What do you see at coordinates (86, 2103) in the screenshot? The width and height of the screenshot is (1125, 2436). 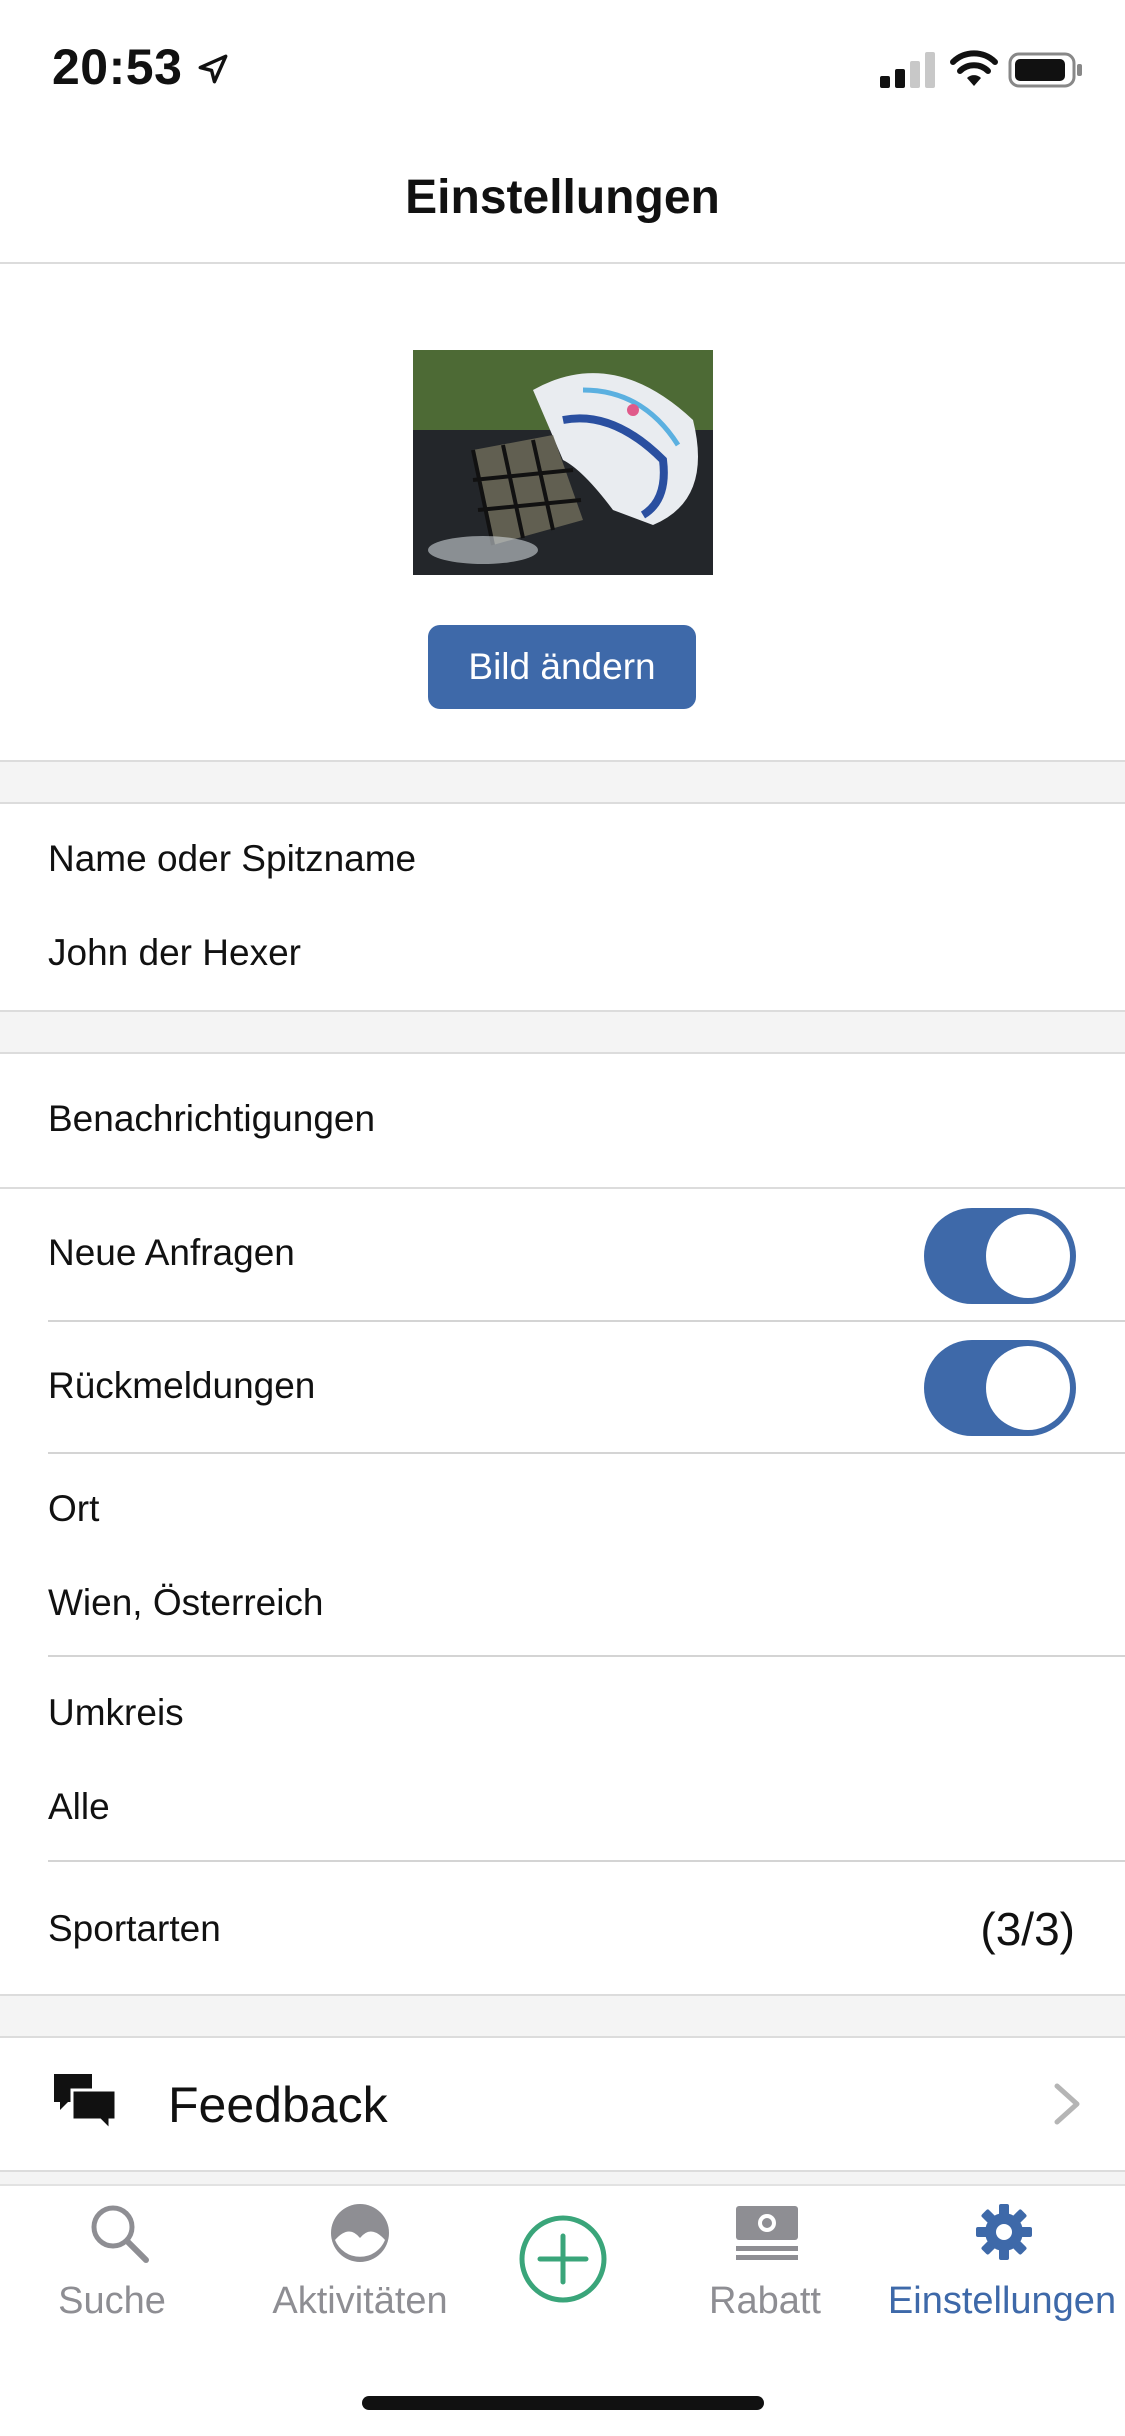 I see `chat-bubbles-icon` at bounding box center [86, 2103].